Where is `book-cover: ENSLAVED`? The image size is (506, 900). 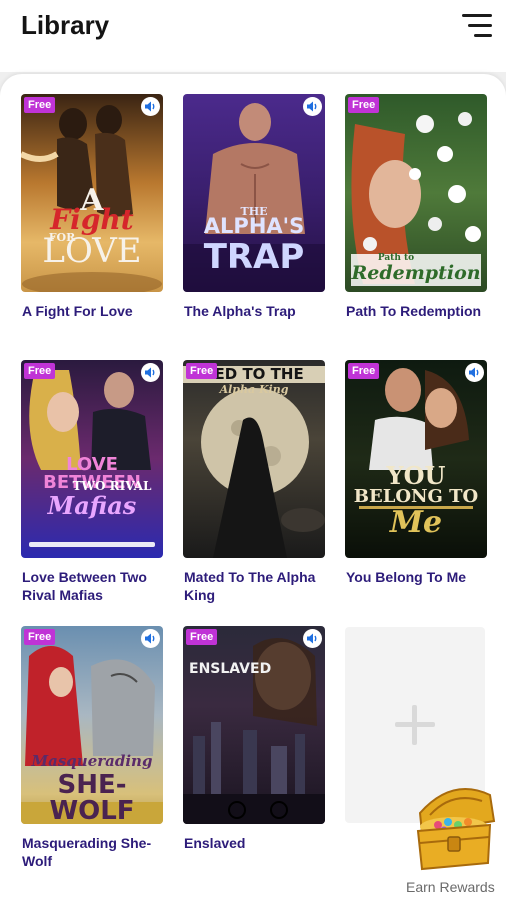 book-cover: ENSLAVED is located at coordinates (254, 725).